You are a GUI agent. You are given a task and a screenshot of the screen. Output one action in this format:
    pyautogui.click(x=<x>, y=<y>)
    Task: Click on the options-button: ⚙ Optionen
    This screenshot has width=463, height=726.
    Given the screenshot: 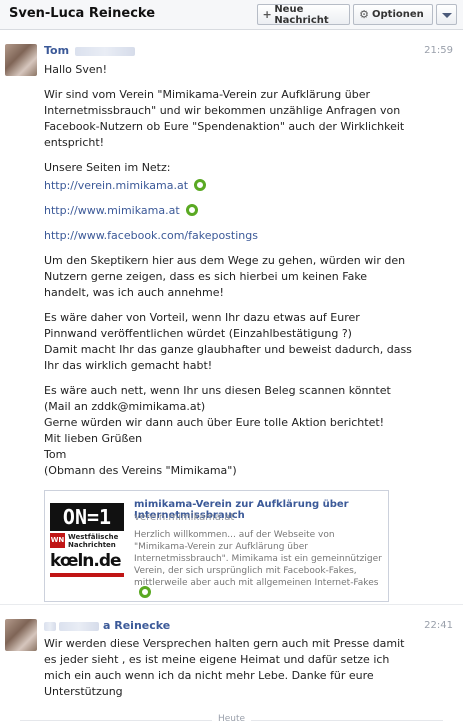 What is the action you would take?
    pyautogui.click(x=393, y=14)
    